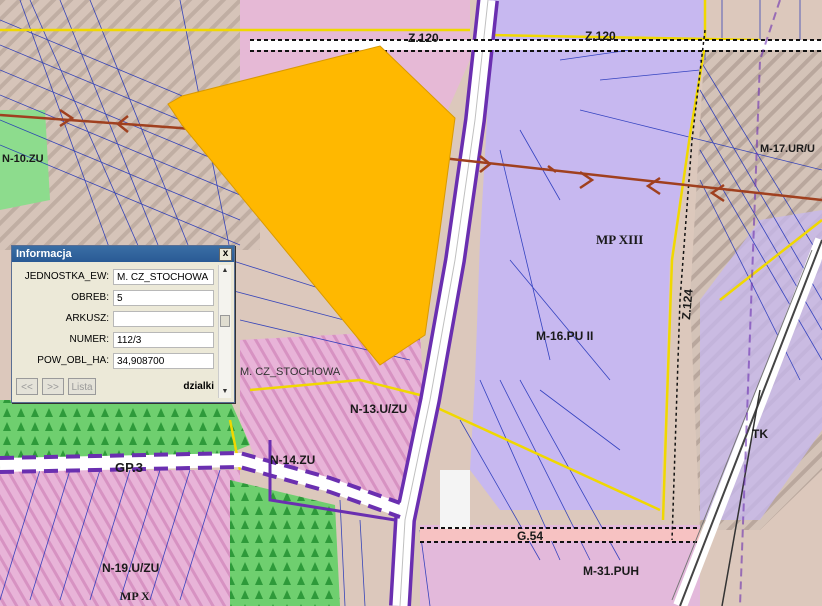 The height and width of the screenshot is (606, 822). I want to click on zone-label-n19: N-19.U/ZU, so click(130, 568).